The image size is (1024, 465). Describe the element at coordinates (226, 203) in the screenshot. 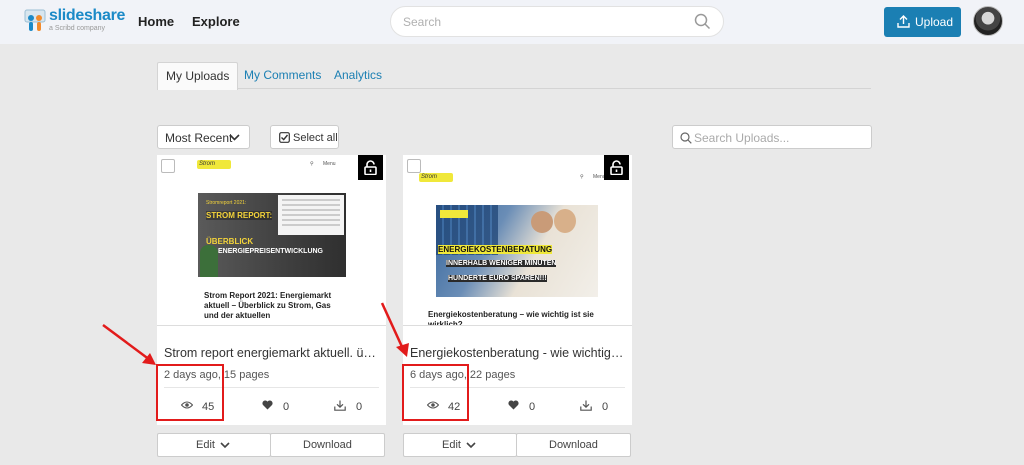

I see `thumbnail-headline: Stromreport 2021:` at that location.